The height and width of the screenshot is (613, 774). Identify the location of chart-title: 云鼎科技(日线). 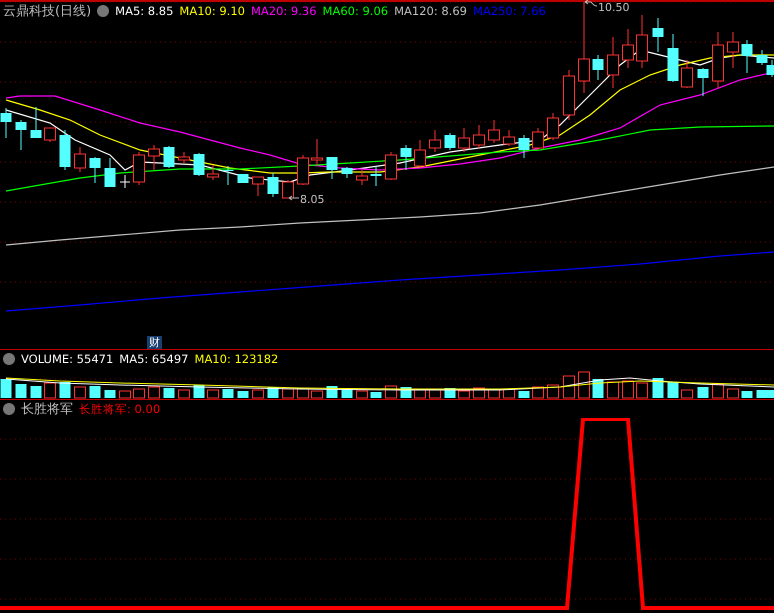
(47, 11).